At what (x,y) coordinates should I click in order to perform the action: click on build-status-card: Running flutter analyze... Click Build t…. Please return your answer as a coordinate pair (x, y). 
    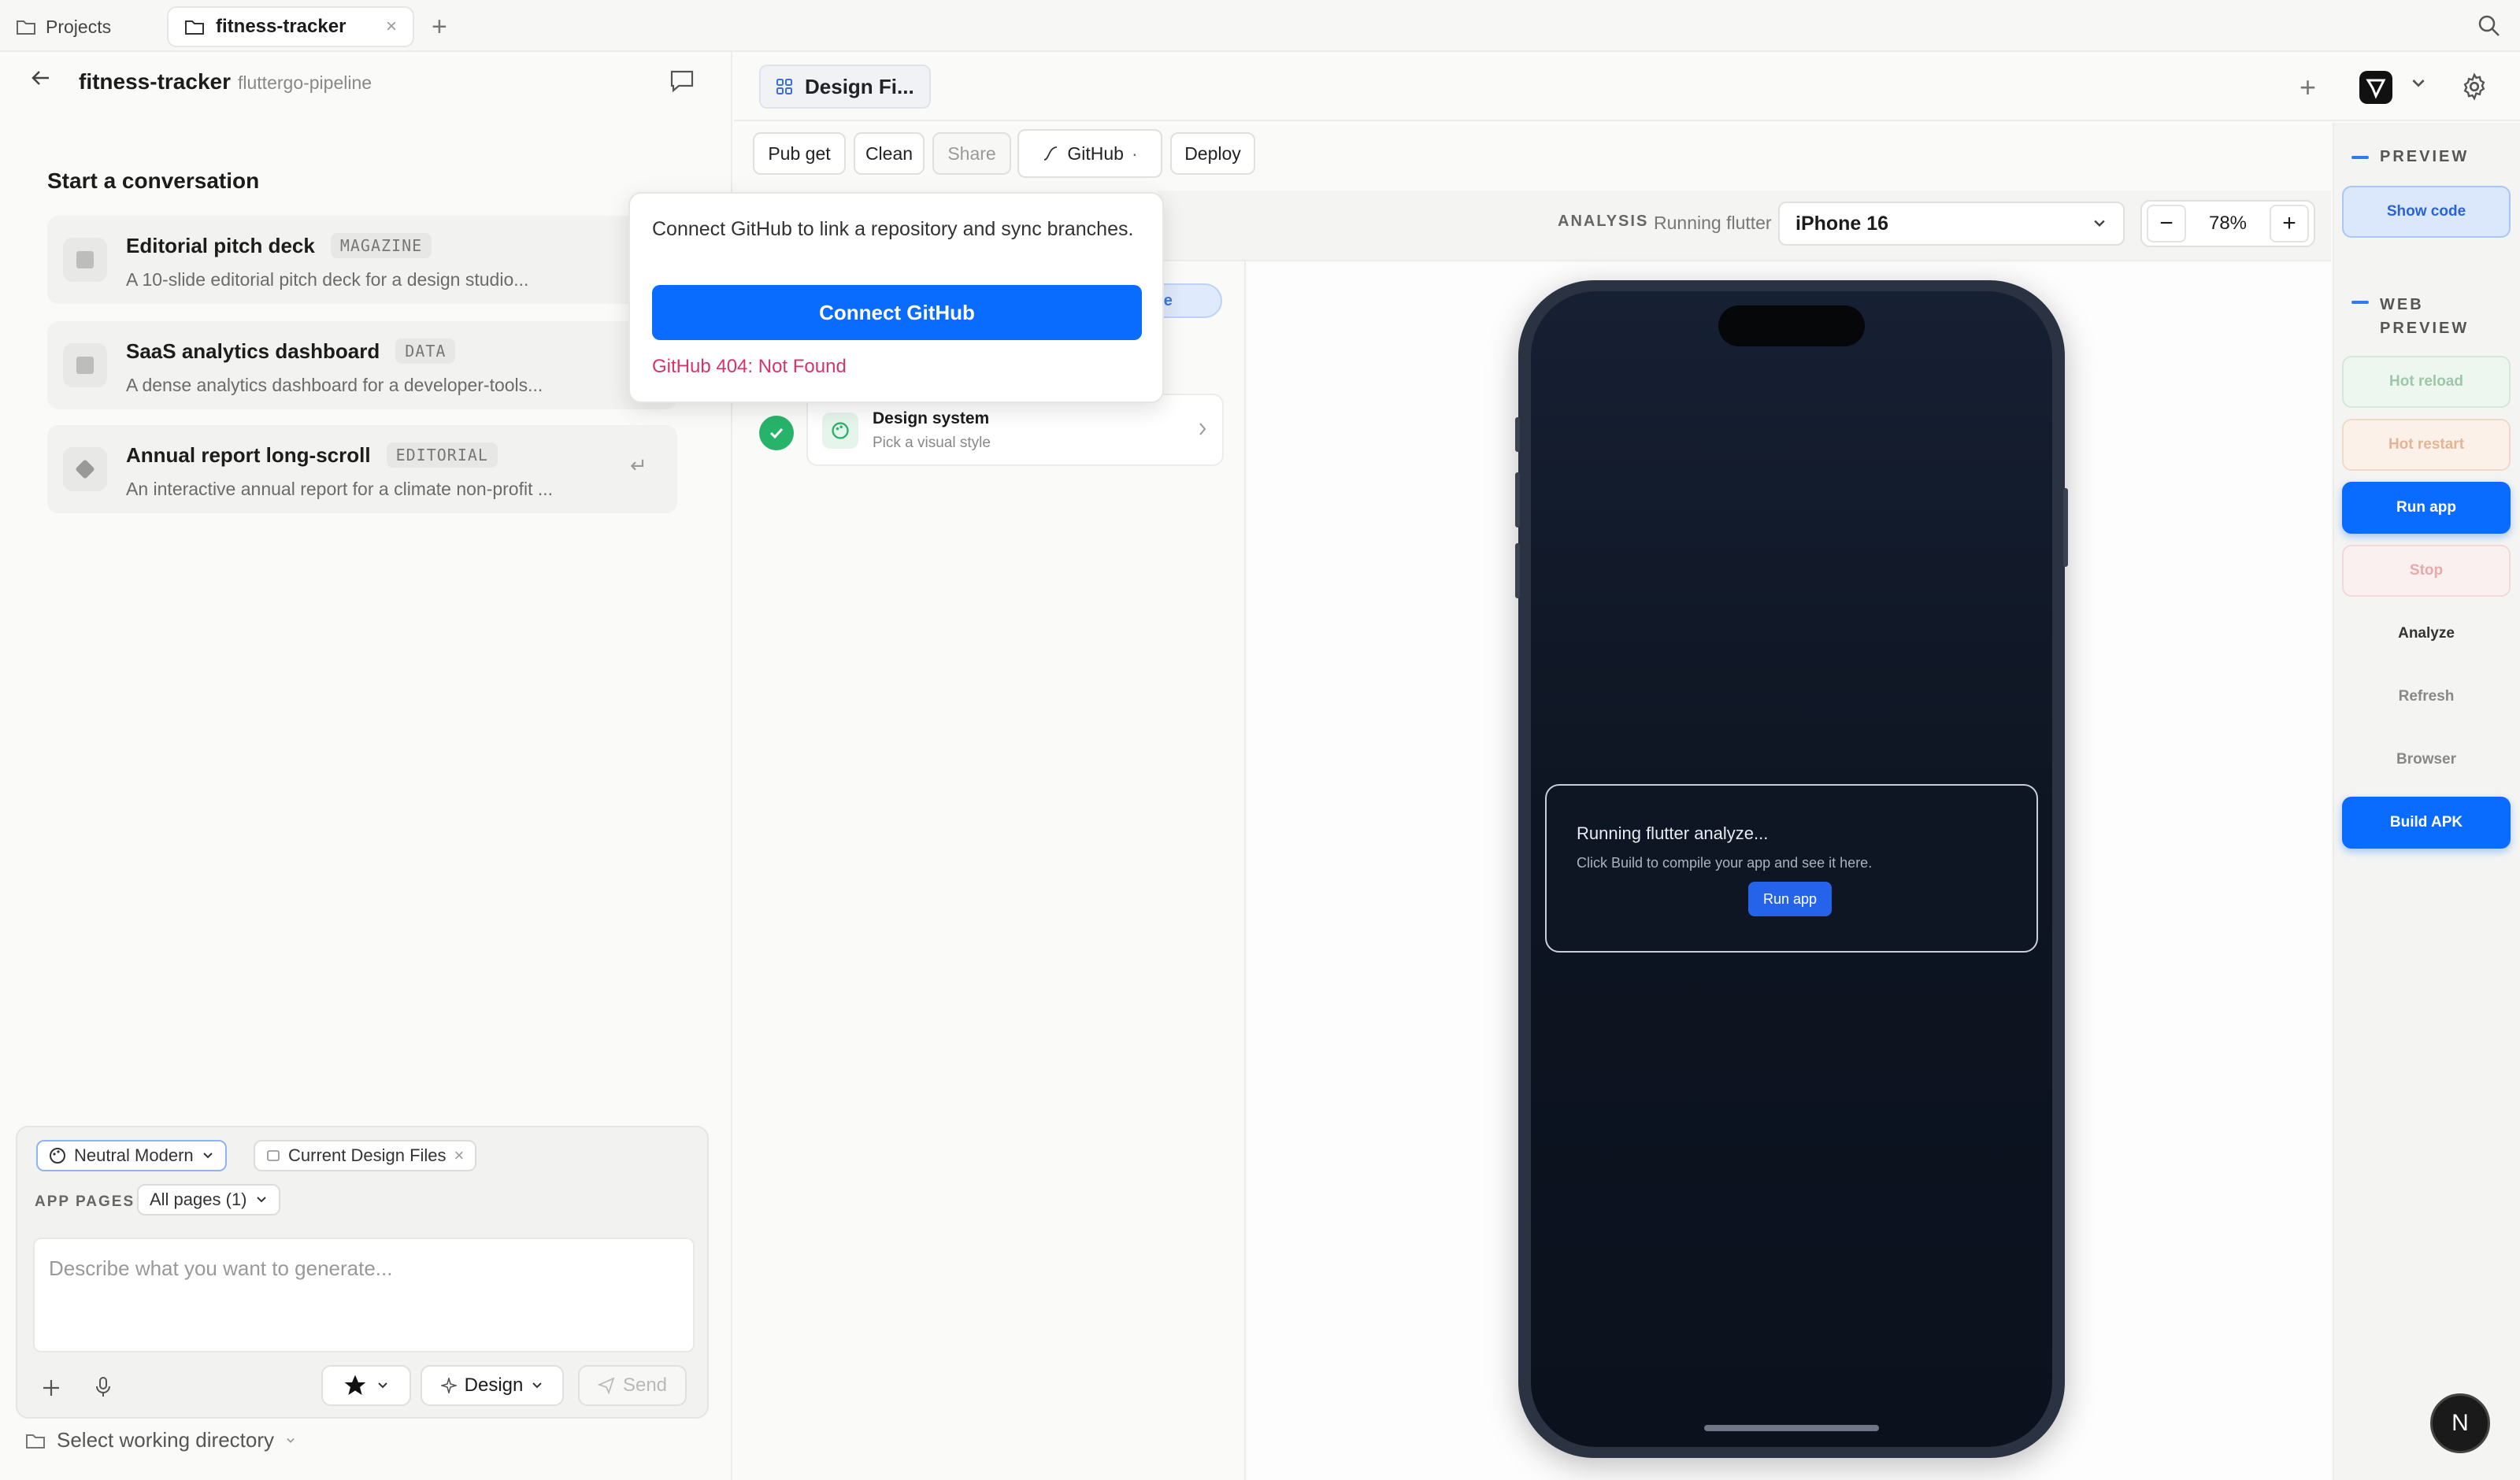
    Looking at the image, I should click on (1791, 868).